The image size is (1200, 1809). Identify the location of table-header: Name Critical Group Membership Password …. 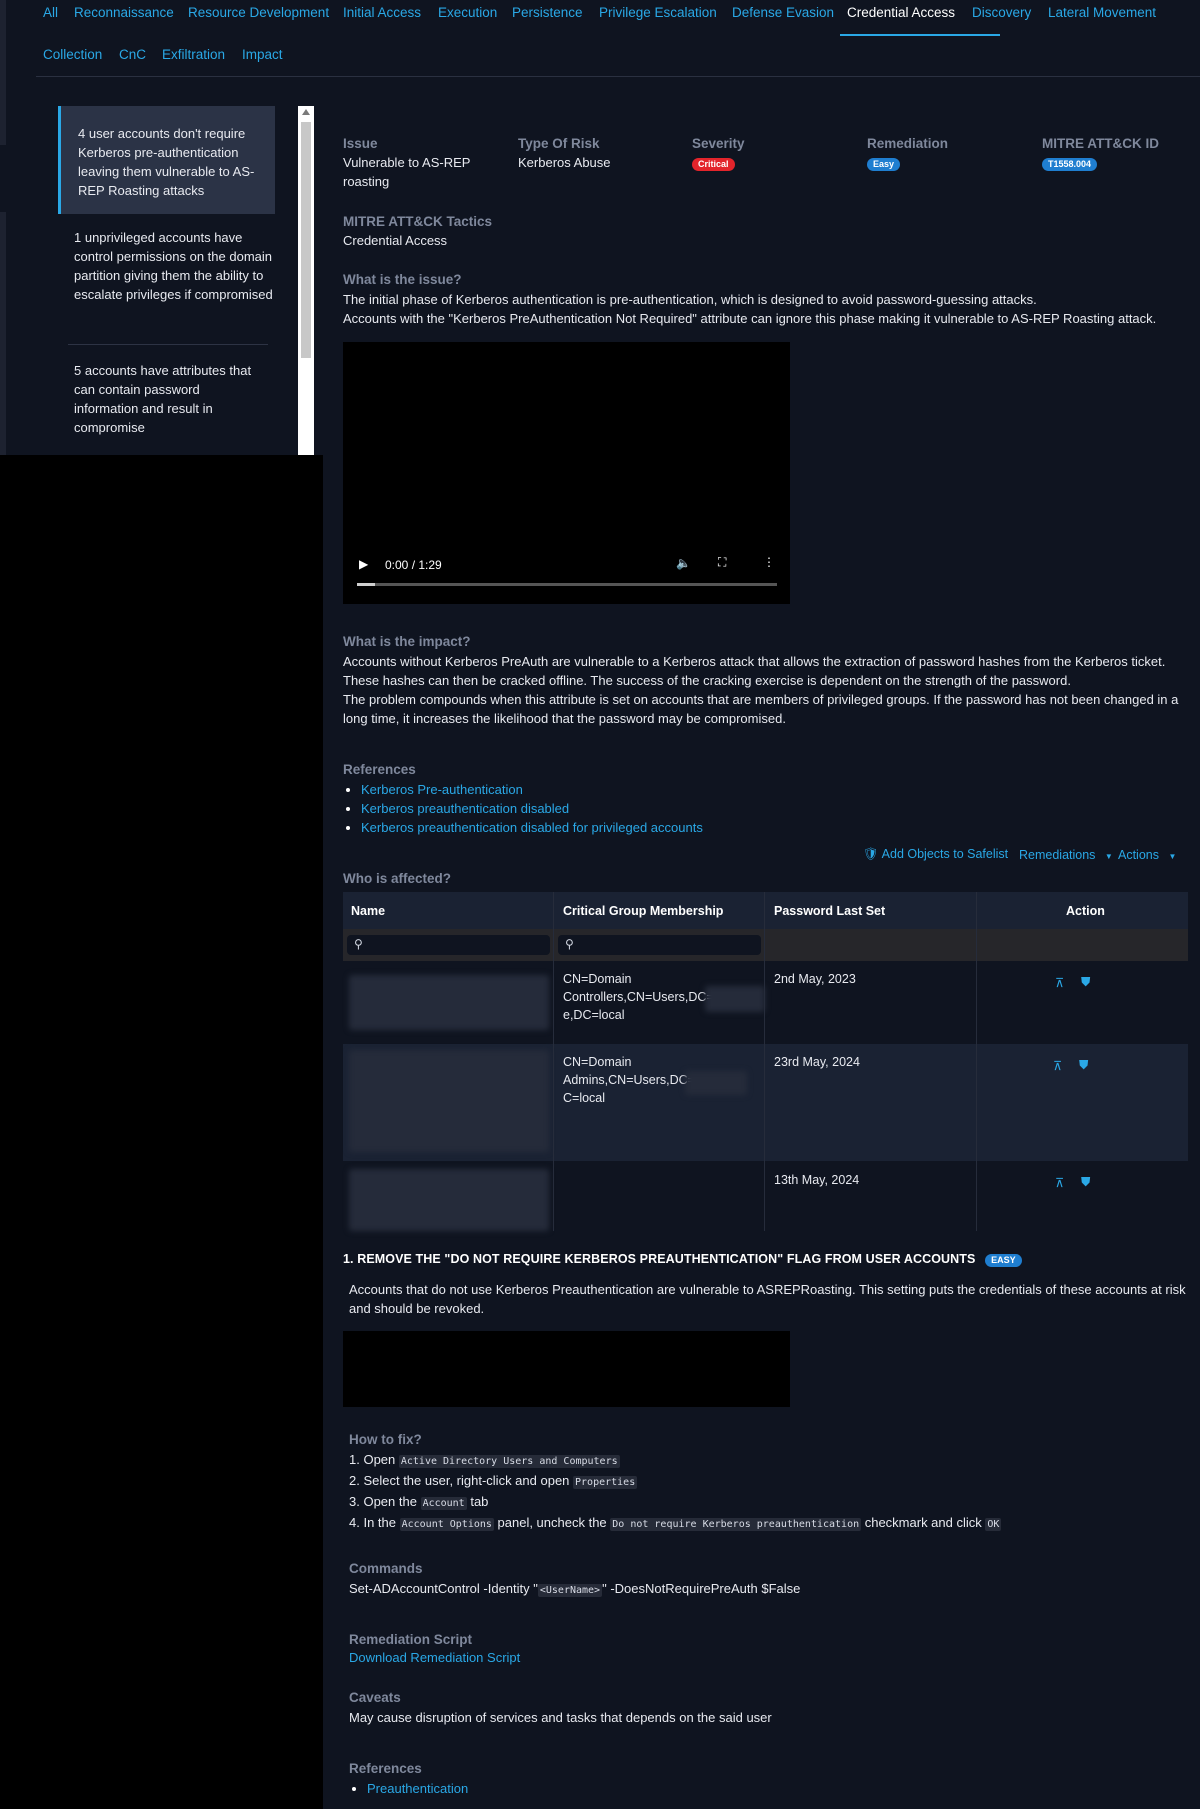
(765, 910).